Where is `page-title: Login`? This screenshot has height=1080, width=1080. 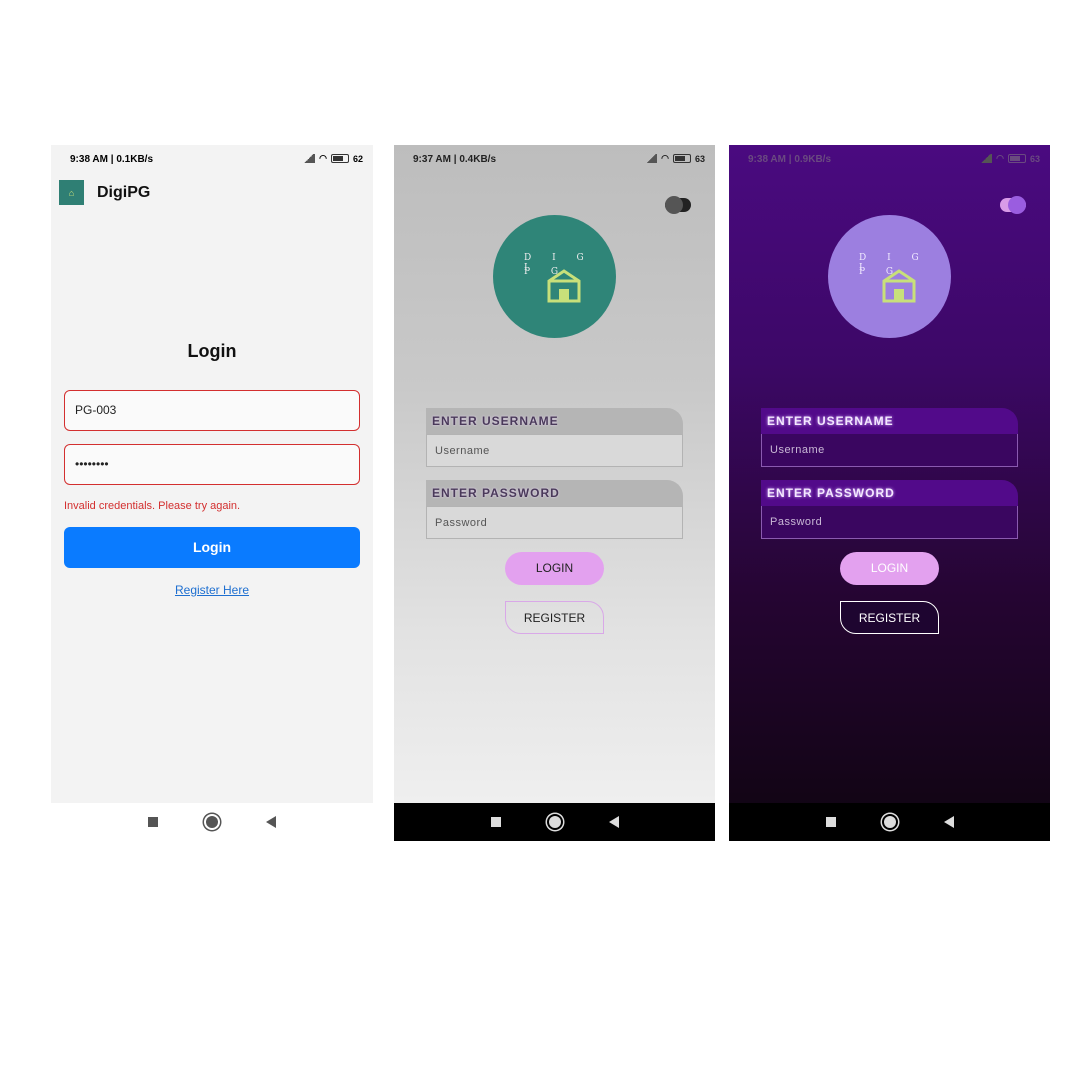 page-title: Login is located at coordinates (212, 351).